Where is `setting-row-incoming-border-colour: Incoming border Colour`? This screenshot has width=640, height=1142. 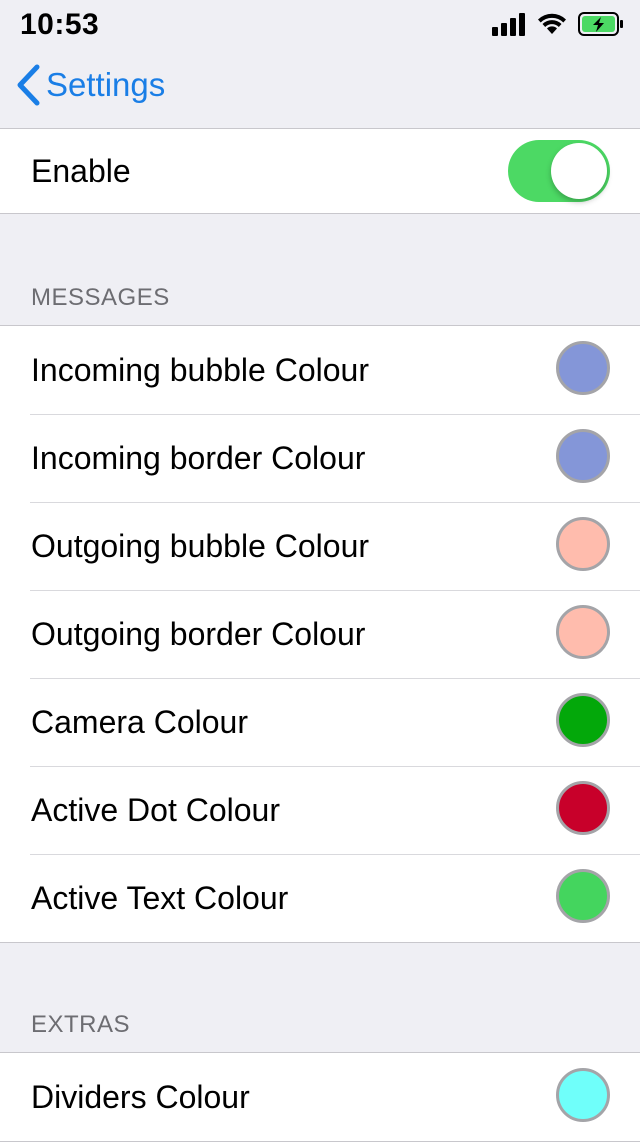
setting-row-incoming-border-colour: Incoming border Colour is located at coordinates (320, 458).